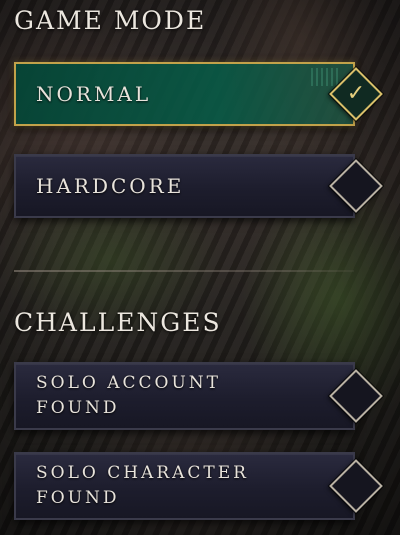  I want to click on solo-account-found-option: SOLO ACCOUNT FOUND, so click(198, 396).